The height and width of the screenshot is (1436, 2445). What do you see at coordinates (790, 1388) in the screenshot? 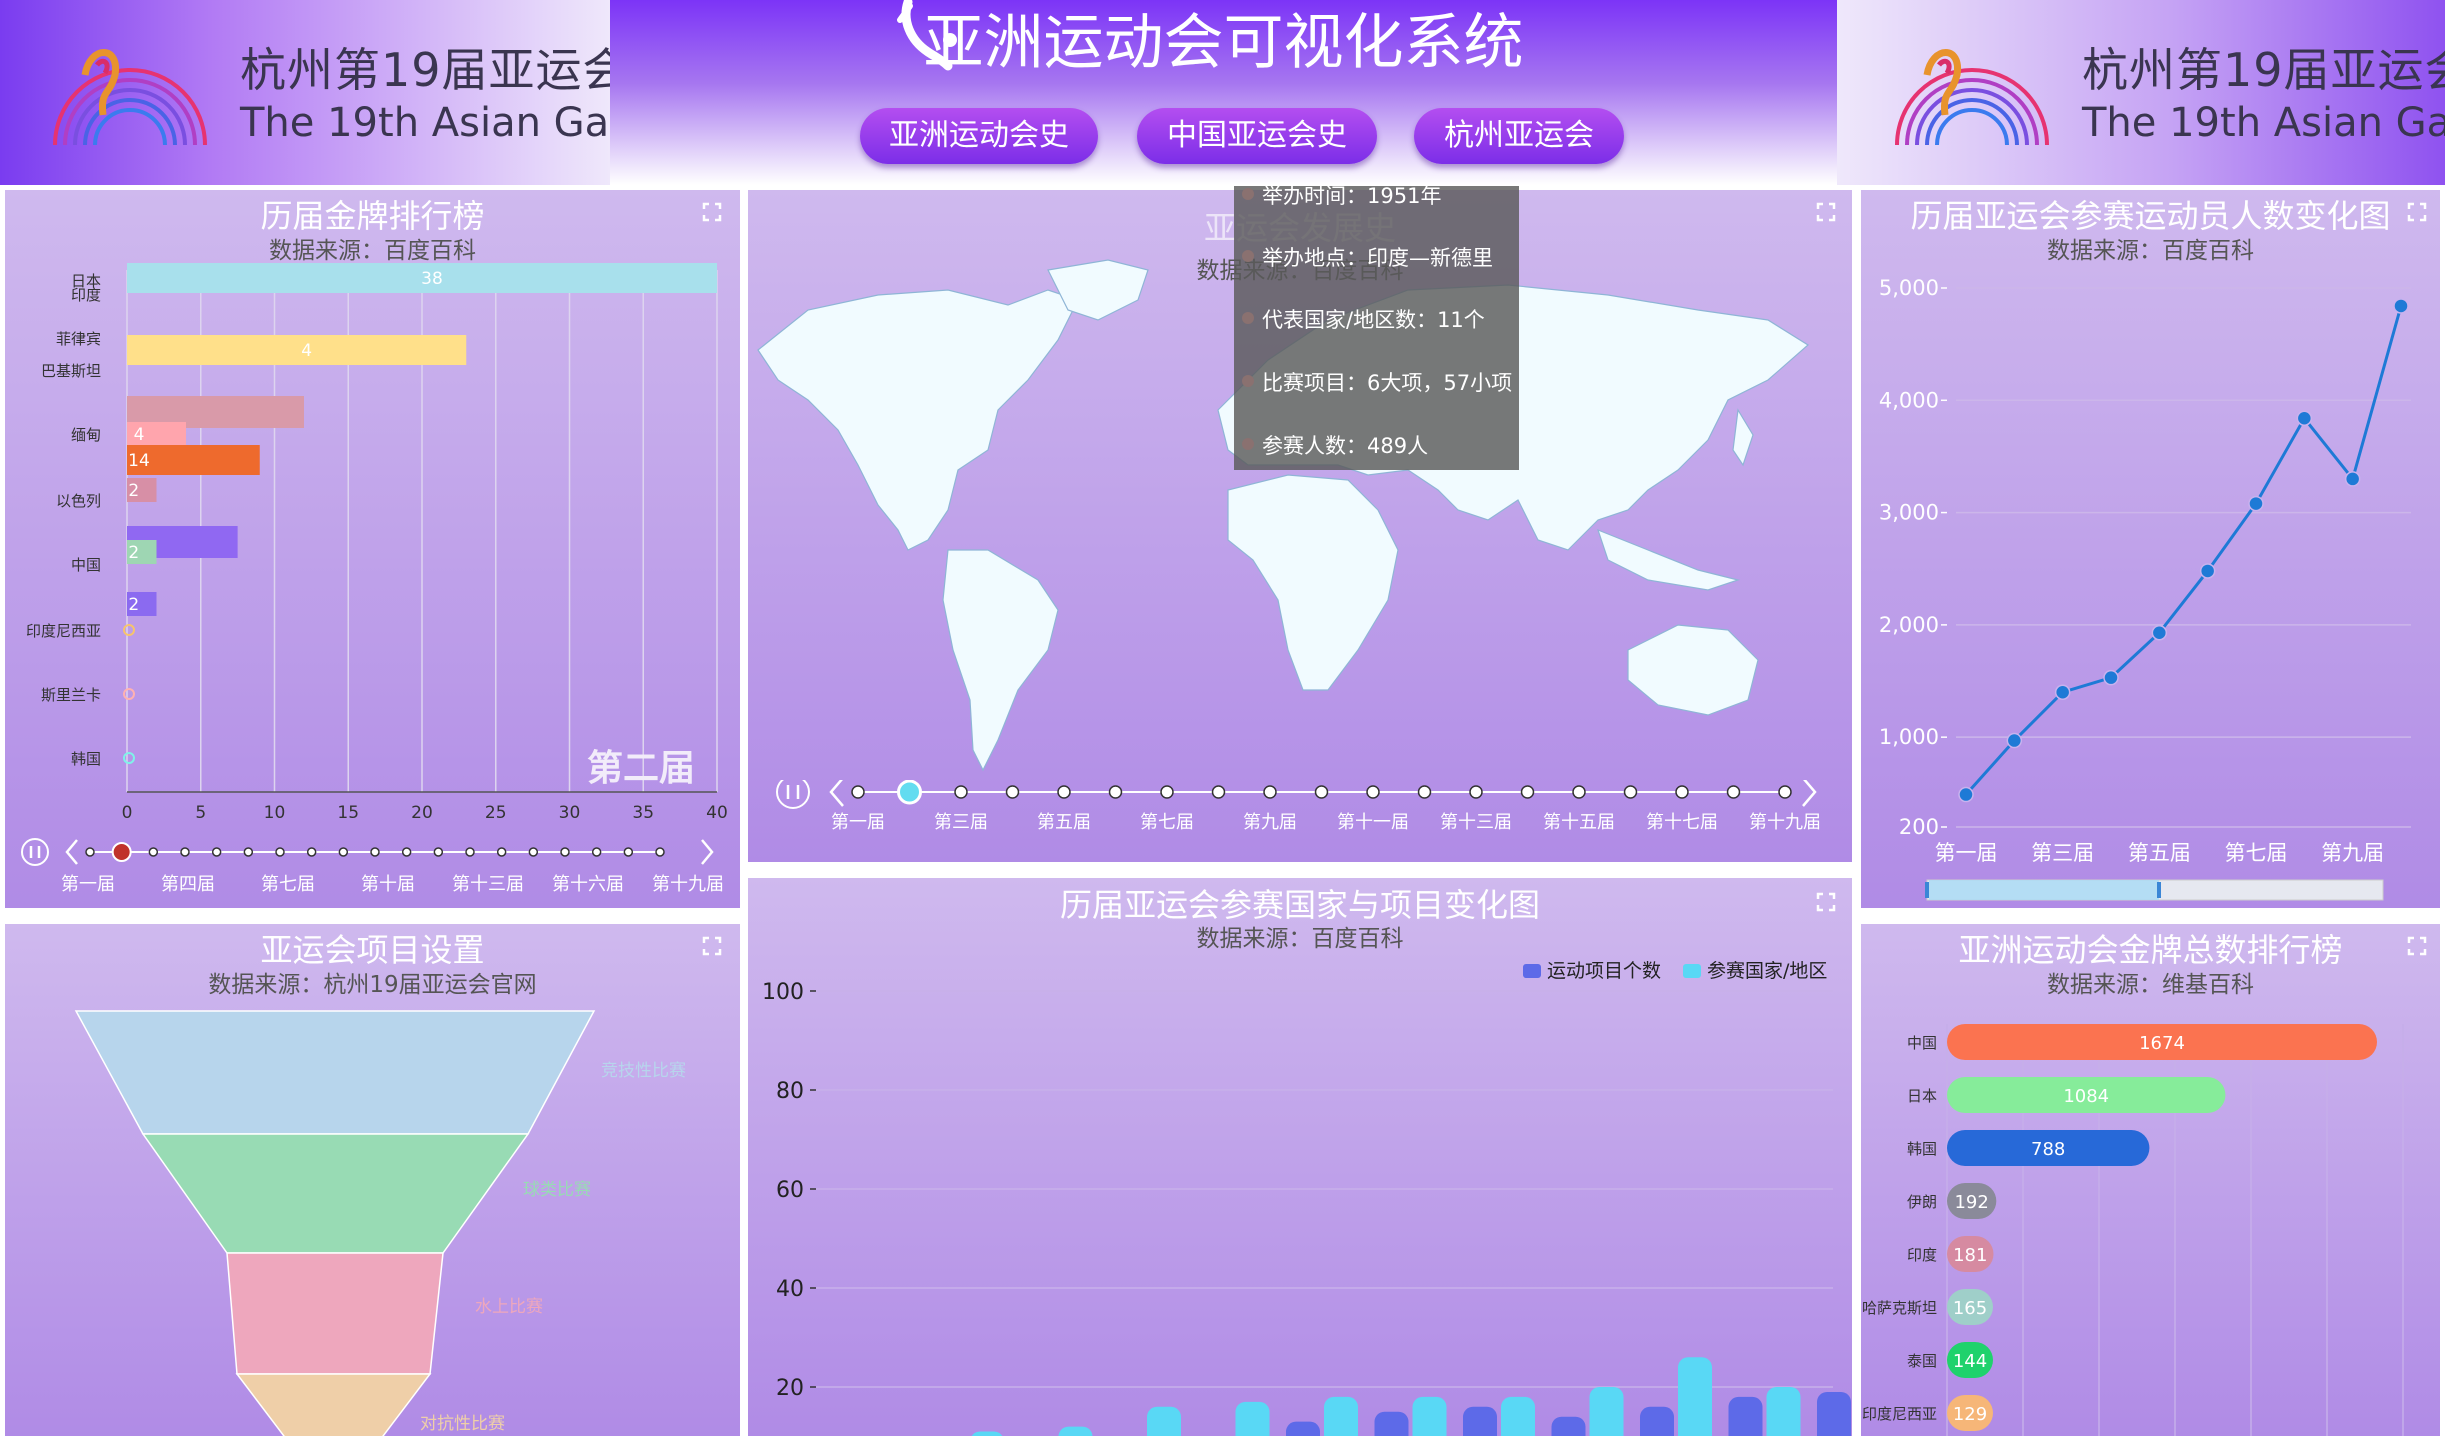
I see `y-tick-label: 20` at bounding box center [790, 1388].